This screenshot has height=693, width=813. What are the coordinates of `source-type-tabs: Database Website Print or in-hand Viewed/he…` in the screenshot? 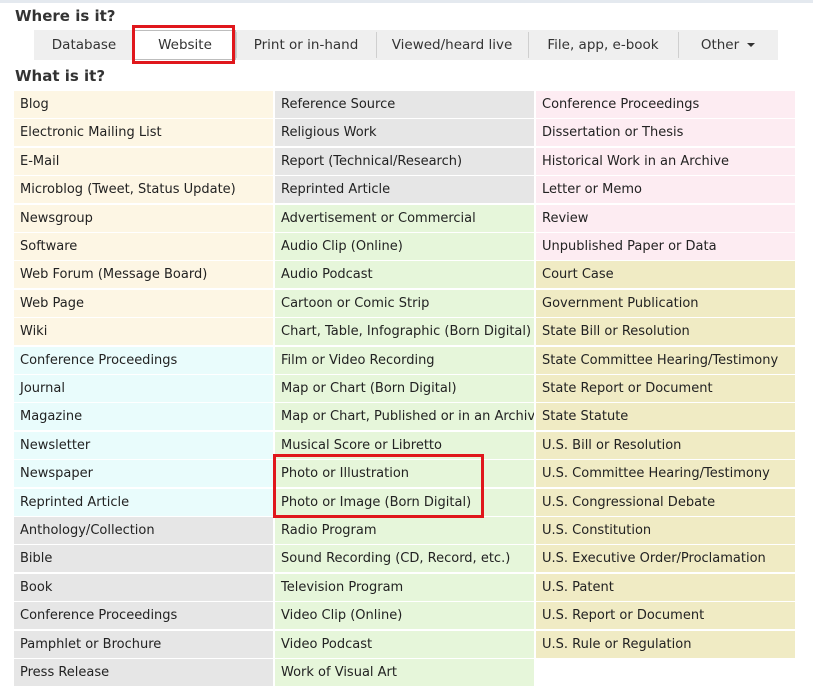 It's located at (406, 45).